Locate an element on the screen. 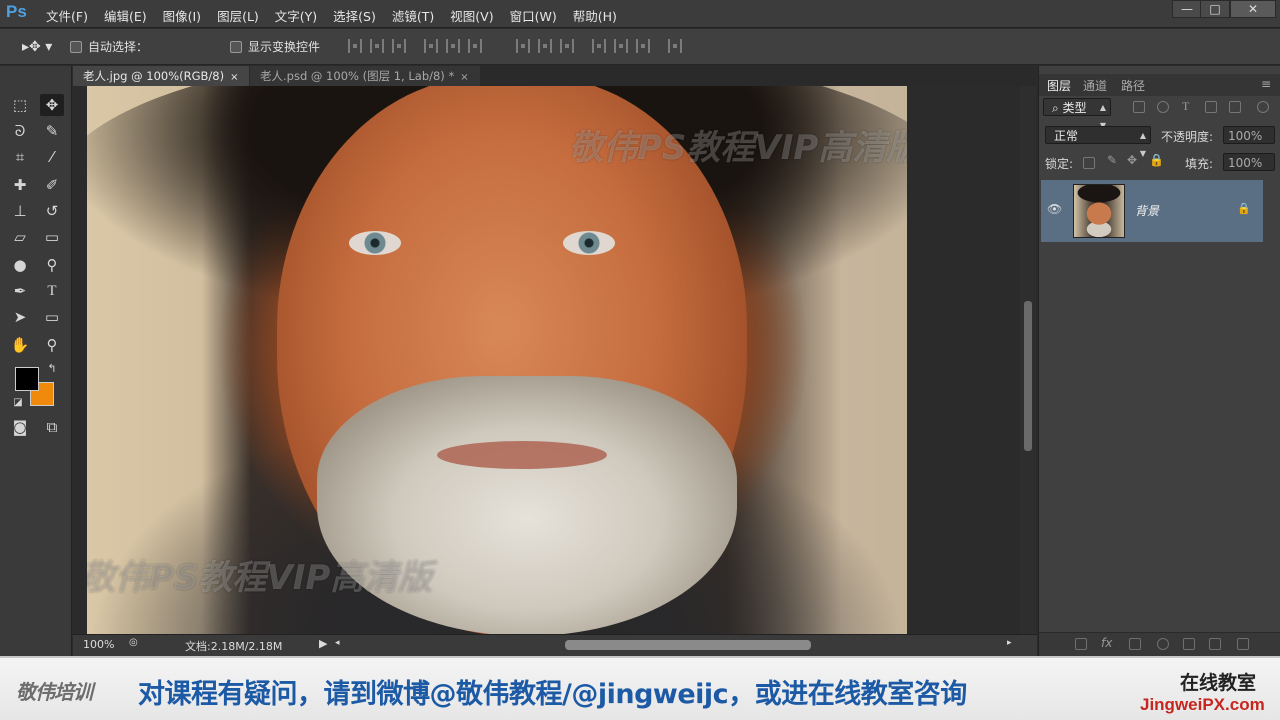 Image resolution: width=1280 pixels, height=720 pixels. distribute-left-icon is located at coordinates (599, 46).